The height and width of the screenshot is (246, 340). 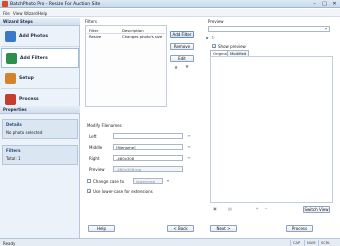 What do you see at coordinates (18, 13) in the screenshot?
I see `menu-view: View` at bounding box center [18, 13].